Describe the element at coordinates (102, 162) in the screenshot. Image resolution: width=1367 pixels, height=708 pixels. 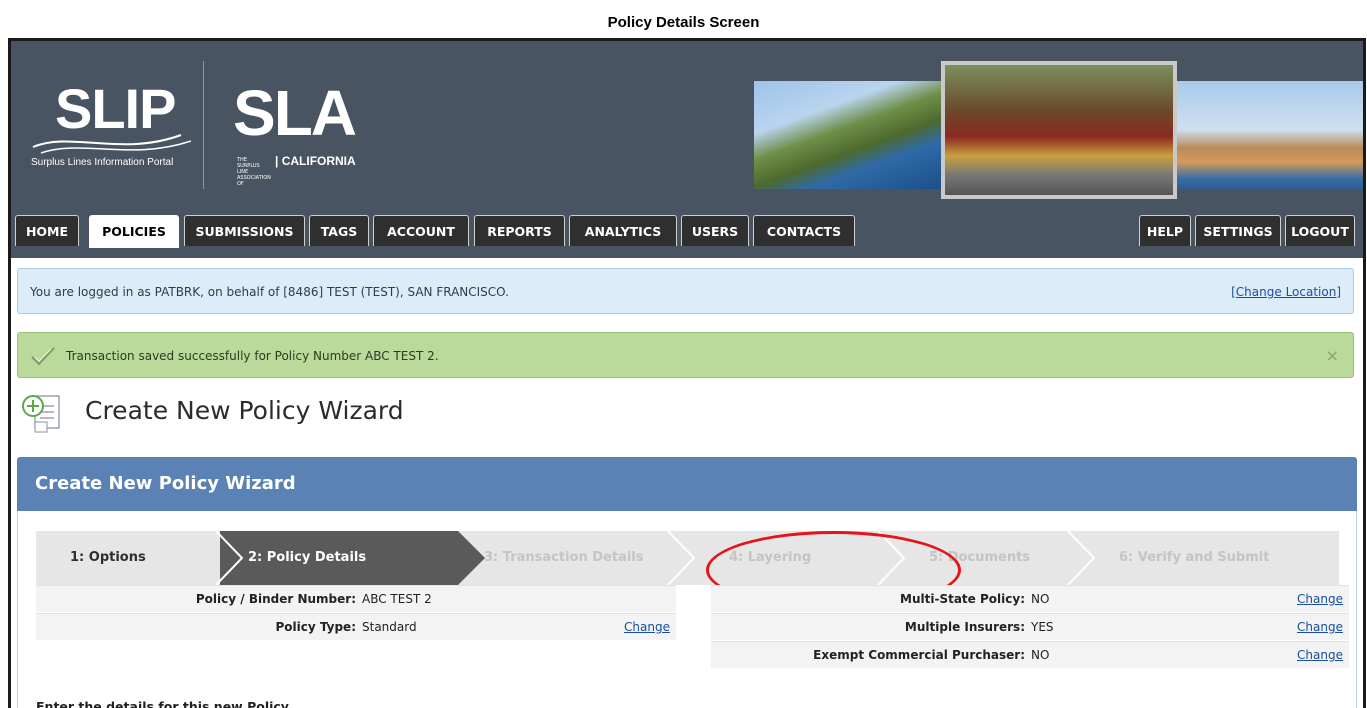
I see `slip-logo-subtitle: Surplus Lines Information Portal` at that location.